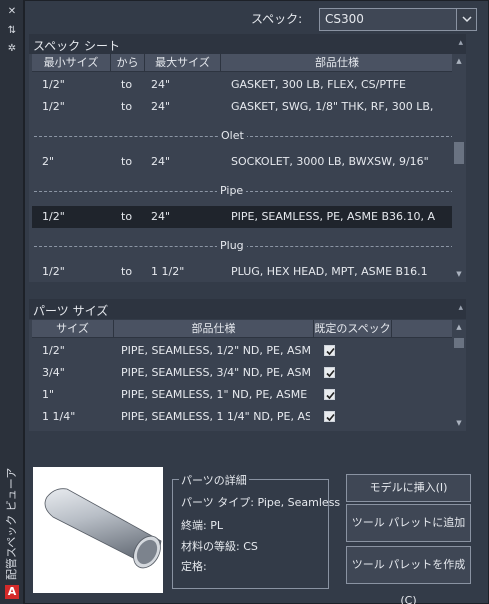  Describe the element at coordinates (408, 575) in the screenshot. I see `create-tool-palette-button: ツール パレットを作成(C)` at that location.